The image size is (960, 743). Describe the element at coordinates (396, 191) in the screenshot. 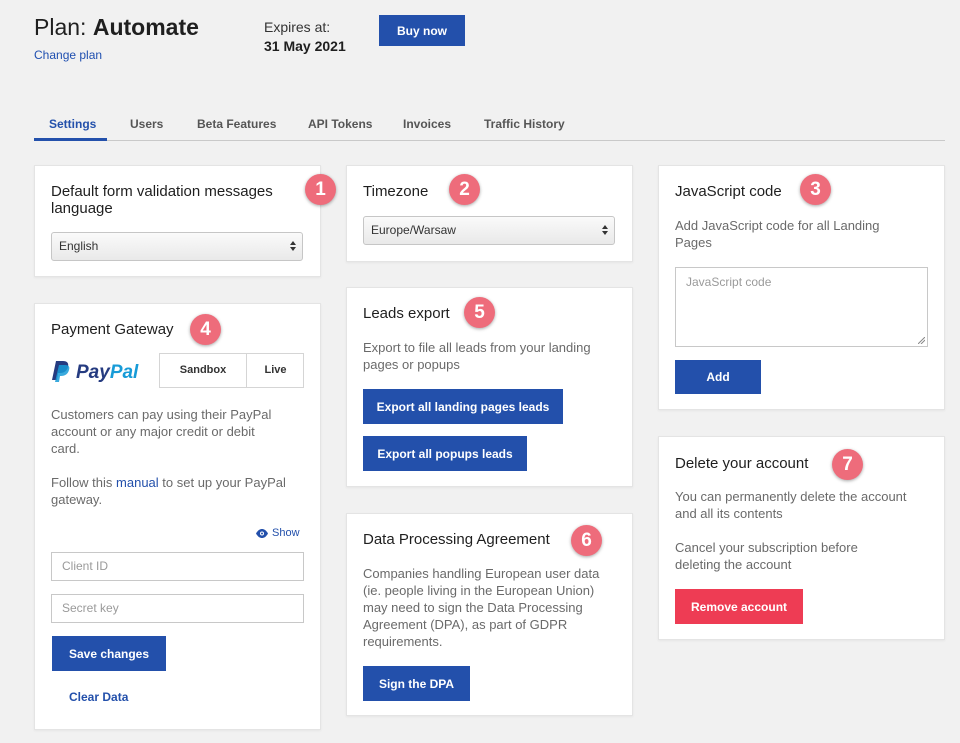

I see `timezone-title: Timezone` at that location.